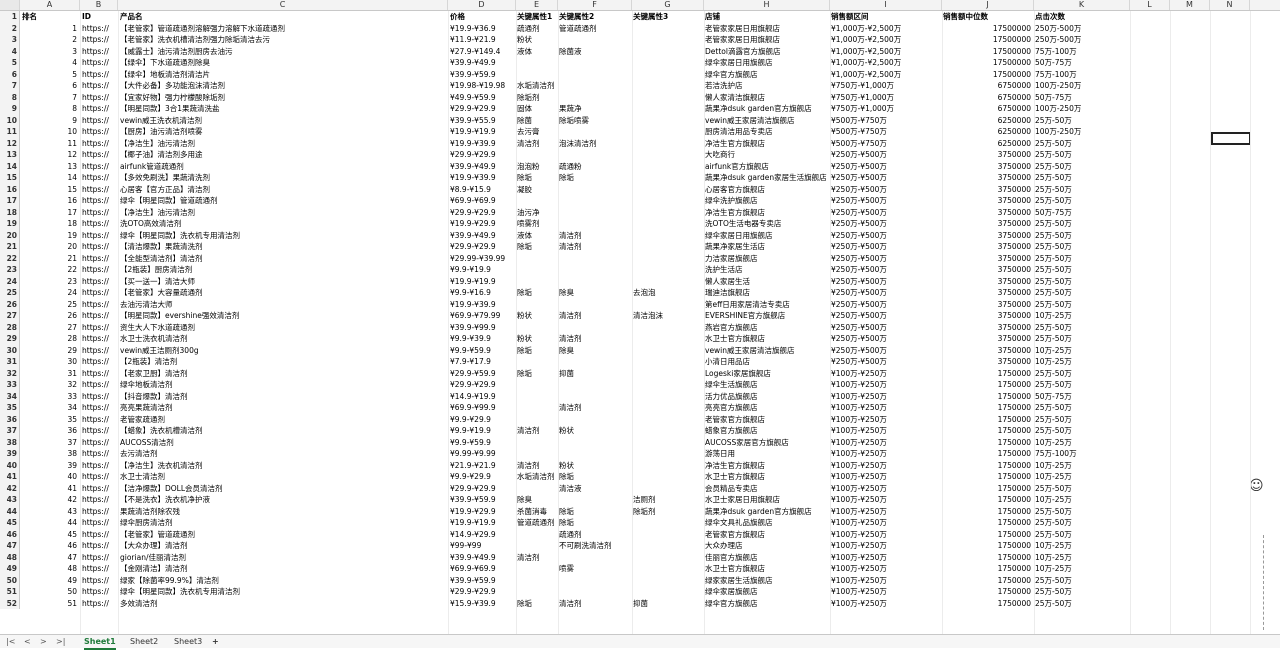 This screenshot has height=650, width=1280. What do you see at coordinates (483, 305) in the screenshot?
I see `cell-price: ¥19.9-¥39.9` at bounding box center [483, 305].